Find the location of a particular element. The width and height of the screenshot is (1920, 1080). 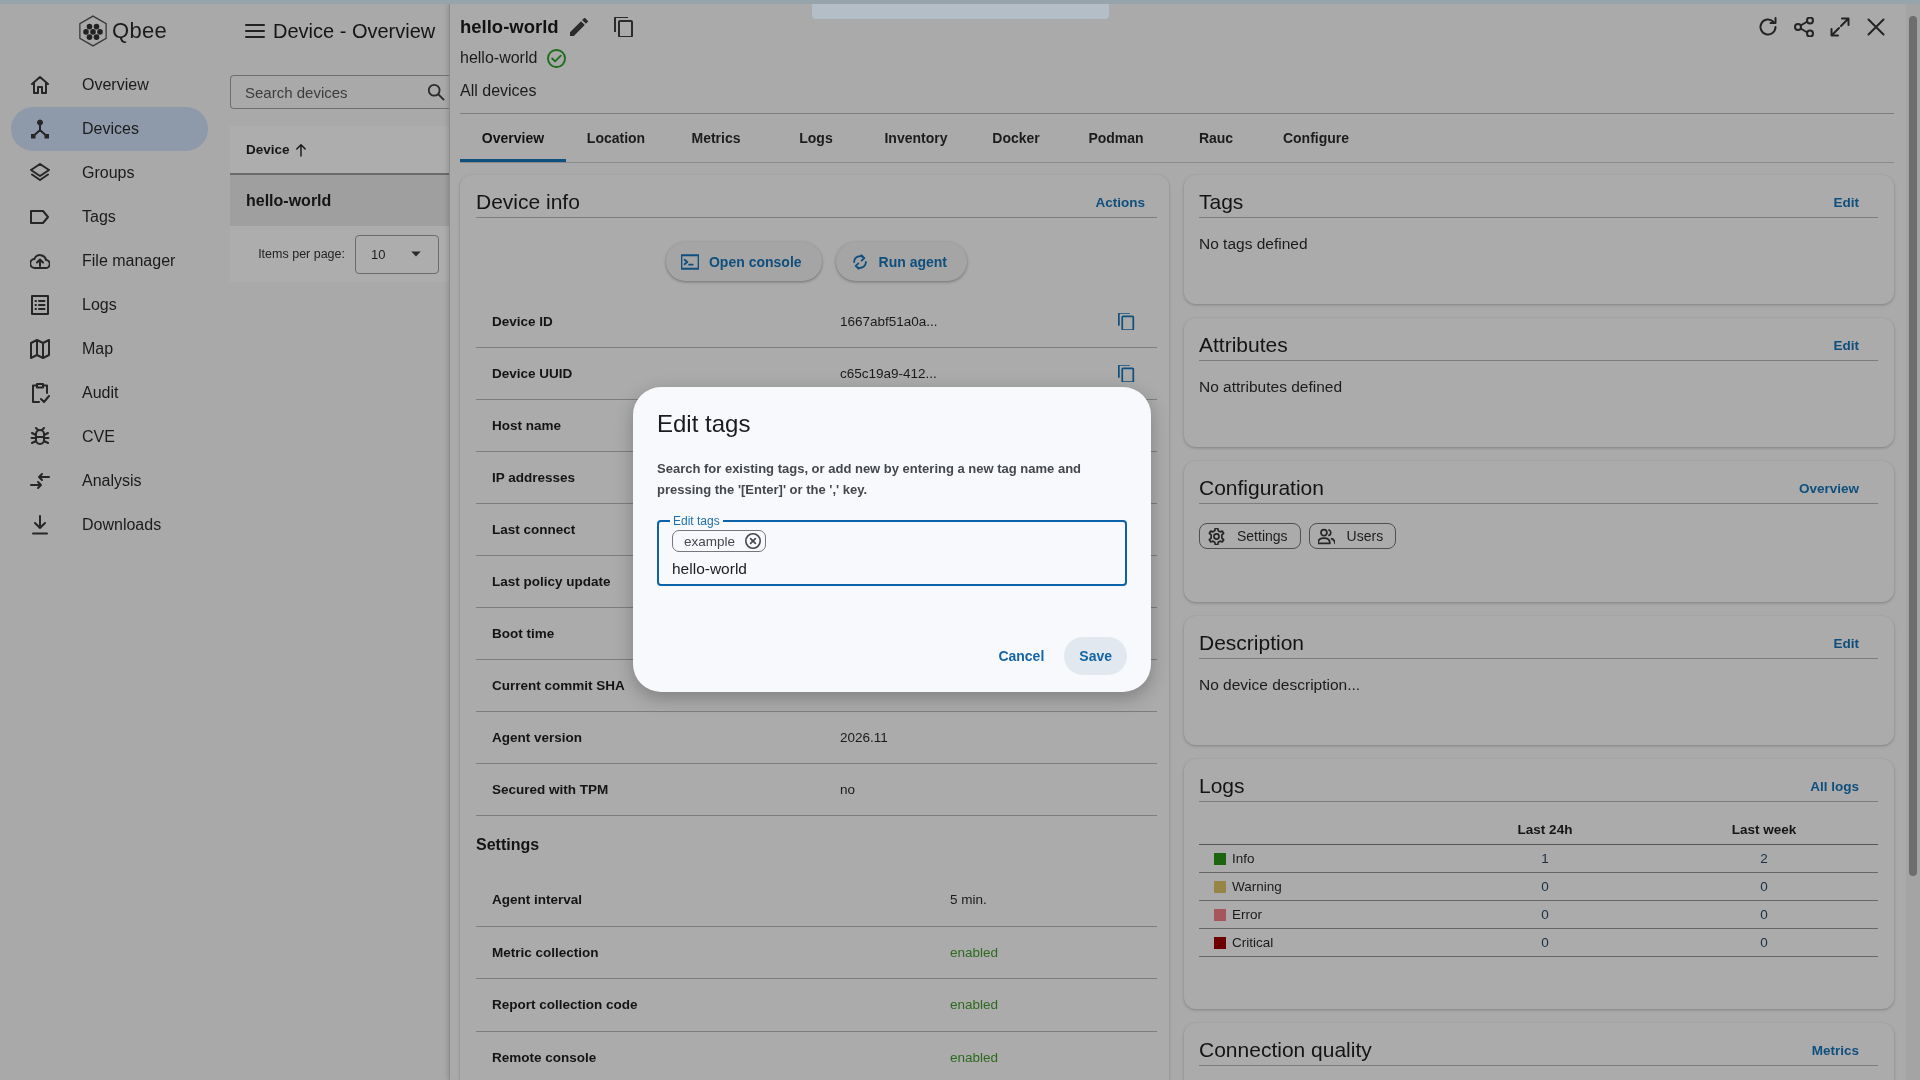

section-title: Settings is located at coordinates (508, 845).